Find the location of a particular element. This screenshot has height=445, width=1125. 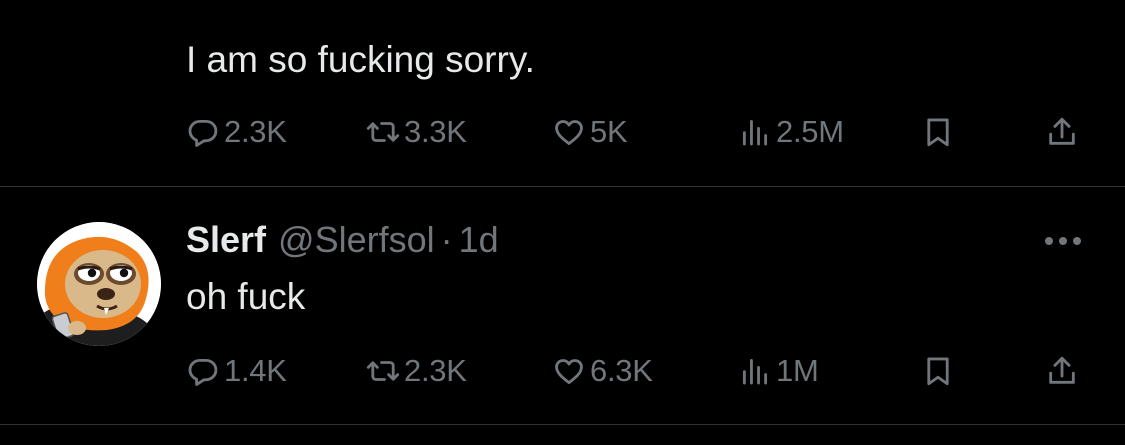

views-button: 1M is located at coordinates (778, 371).